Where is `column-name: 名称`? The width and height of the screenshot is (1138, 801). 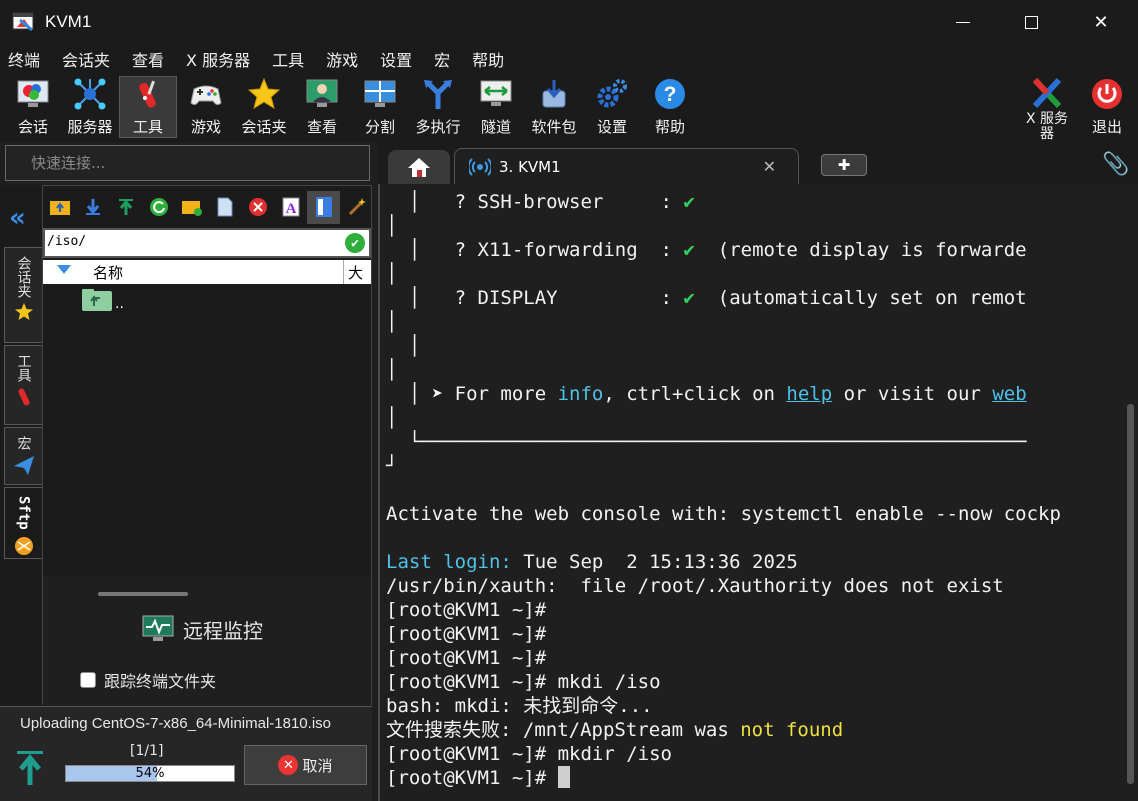
column-name: 名称 is located at coordinates (108, 272).